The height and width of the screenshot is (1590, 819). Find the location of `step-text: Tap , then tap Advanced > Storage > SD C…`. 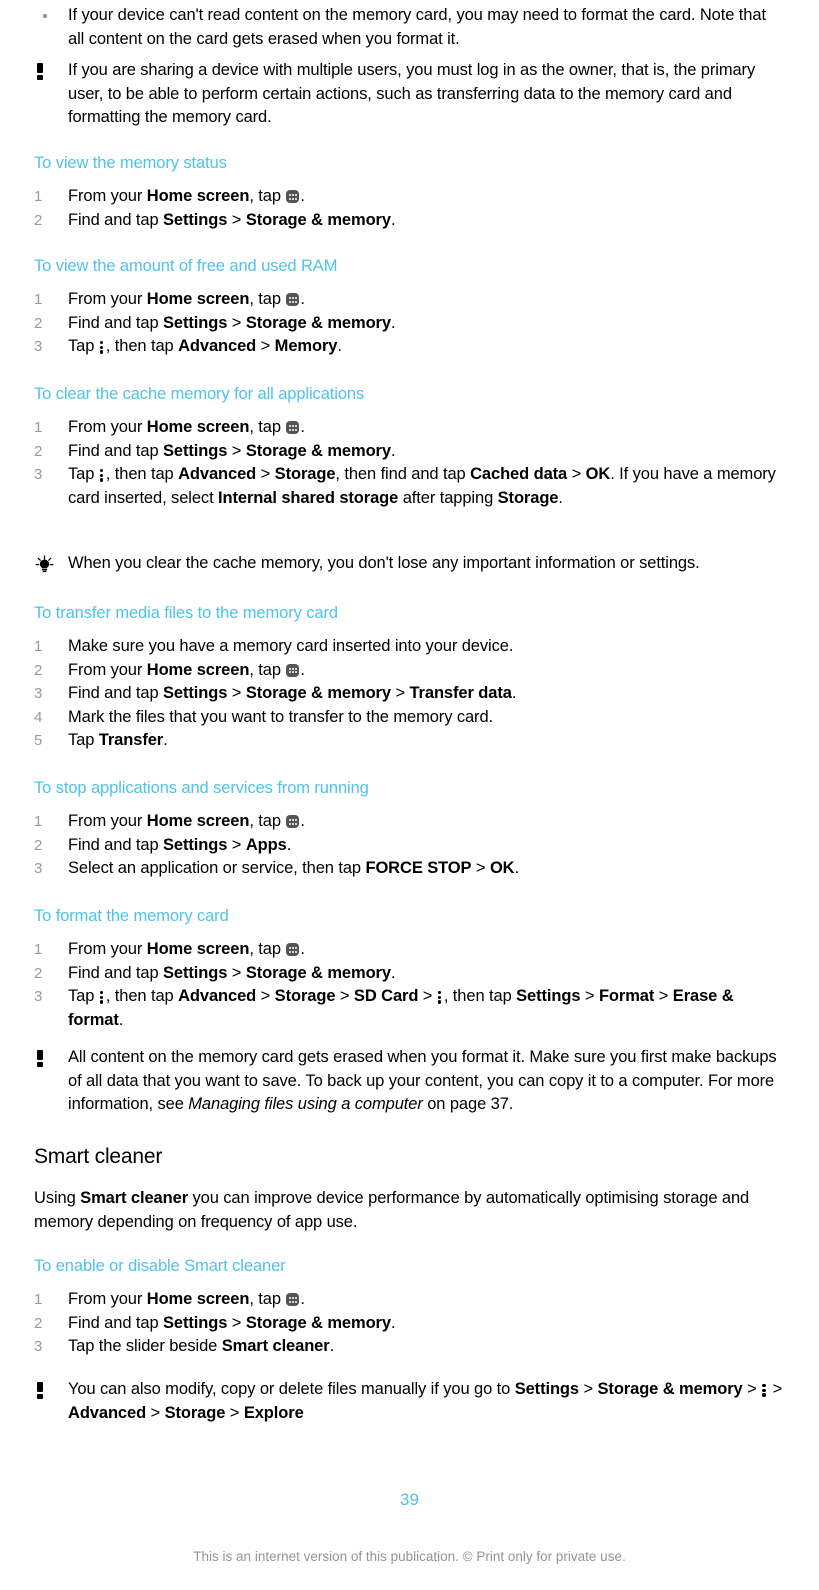

step-text: Tap , then tap Advanced > Storage > SD C… is located at coordinates (401, 1008).